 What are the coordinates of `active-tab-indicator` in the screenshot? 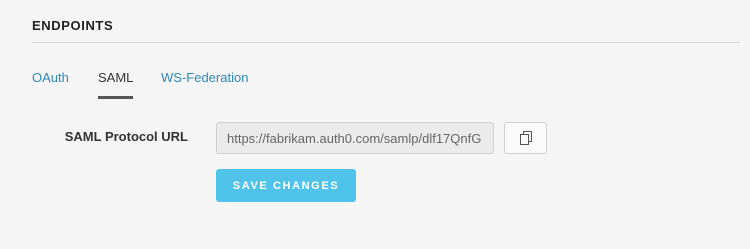 It's located at (116, 97).